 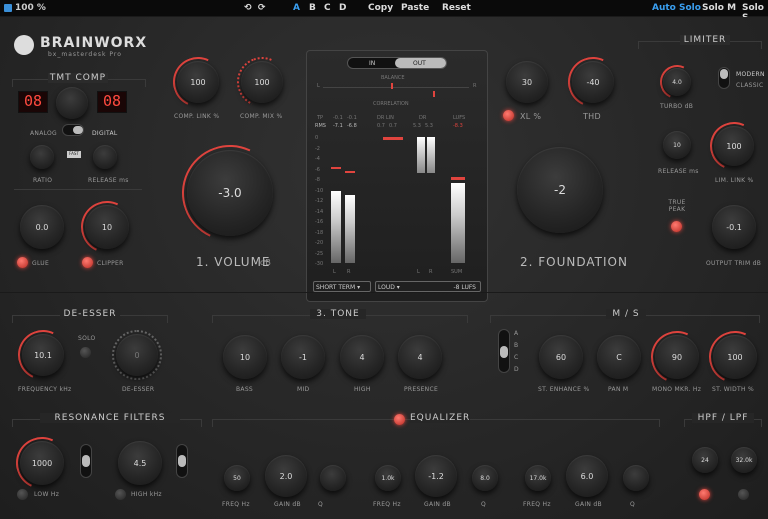 I want to click on high-value: 4, so click(x=362, y=357).